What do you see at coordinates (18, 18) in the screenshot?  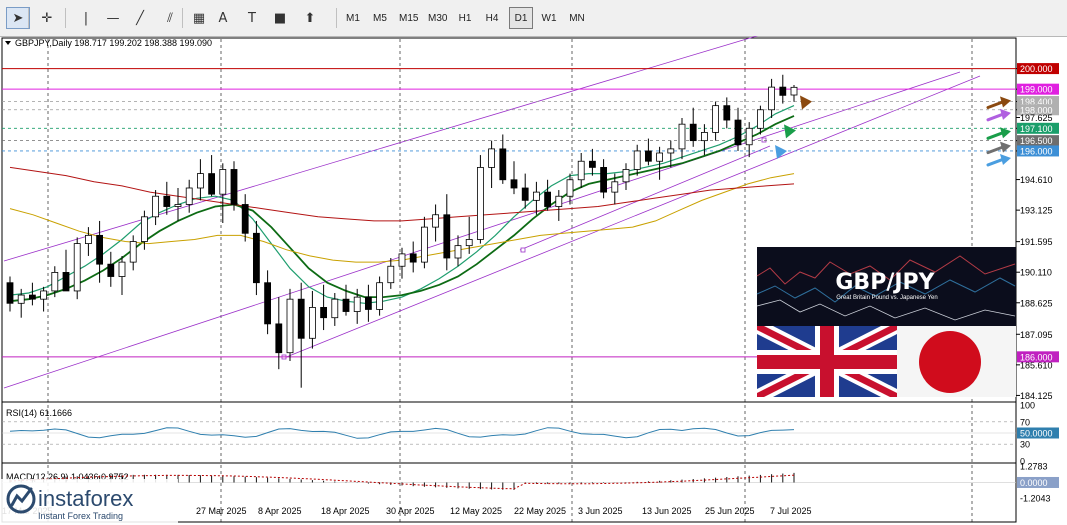 I see `cursor-icon: ➤` at bounding box center [18, 18].